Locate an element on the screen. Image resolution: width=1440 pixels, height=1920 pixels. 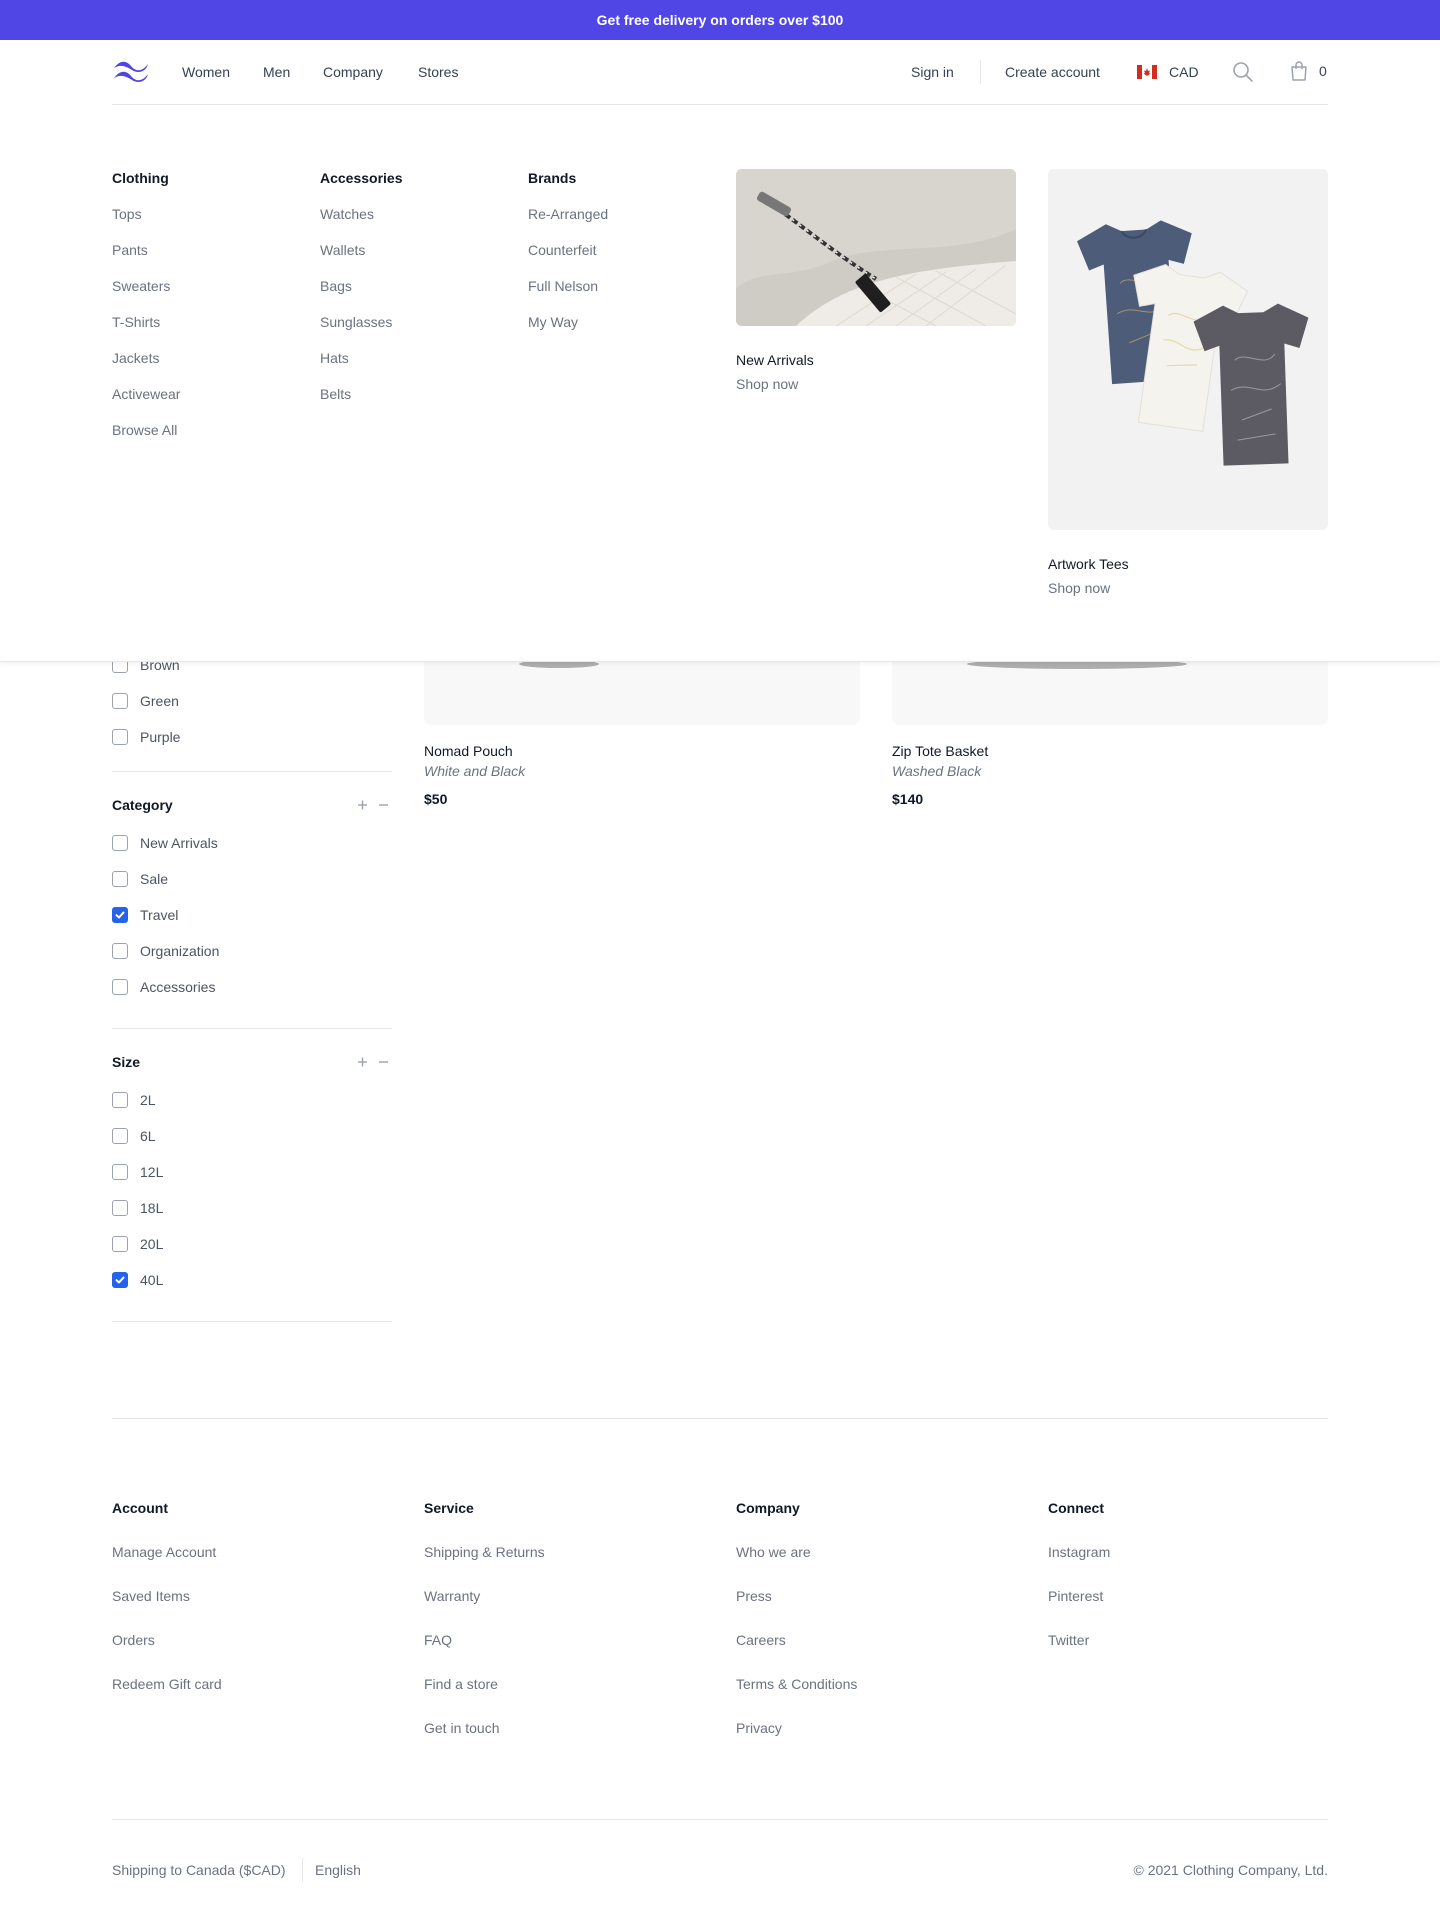
menu-link-browse-all: Browse All is located at coordinates (144, 430).